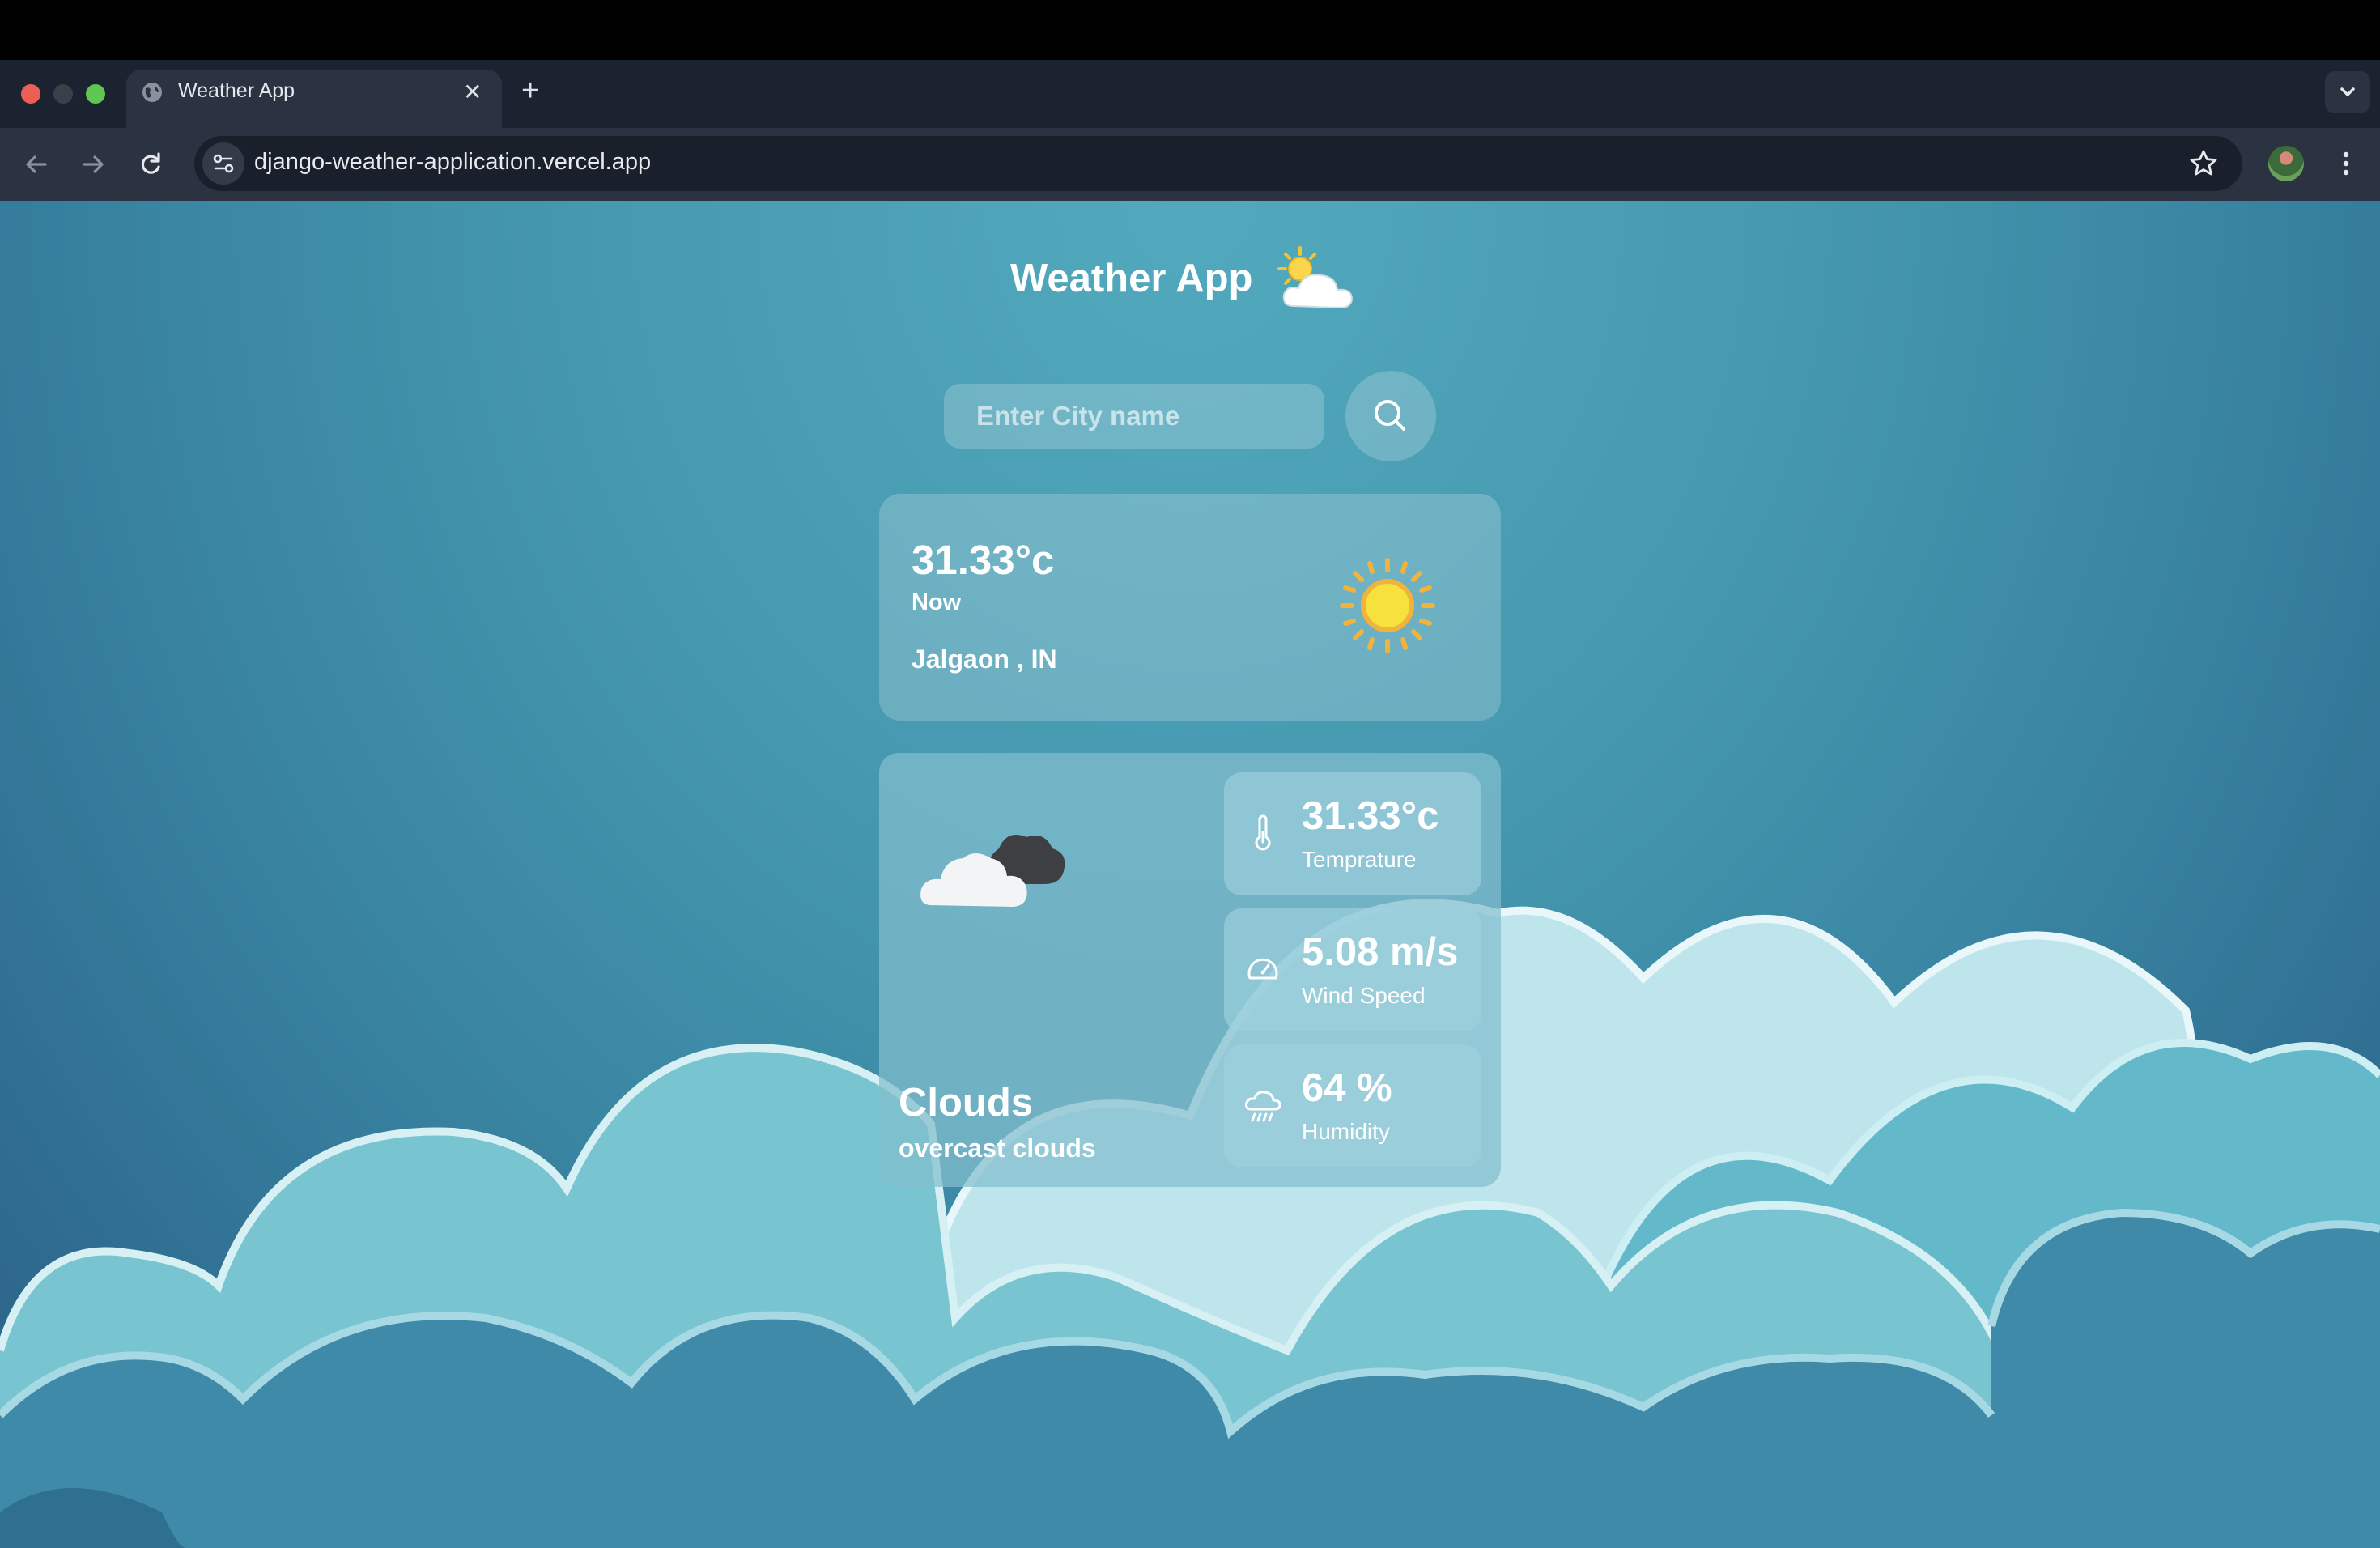 Image resolution: width=2380 pixels, height=1548 pixels. I want to click on search-button, so click(1390, 416).